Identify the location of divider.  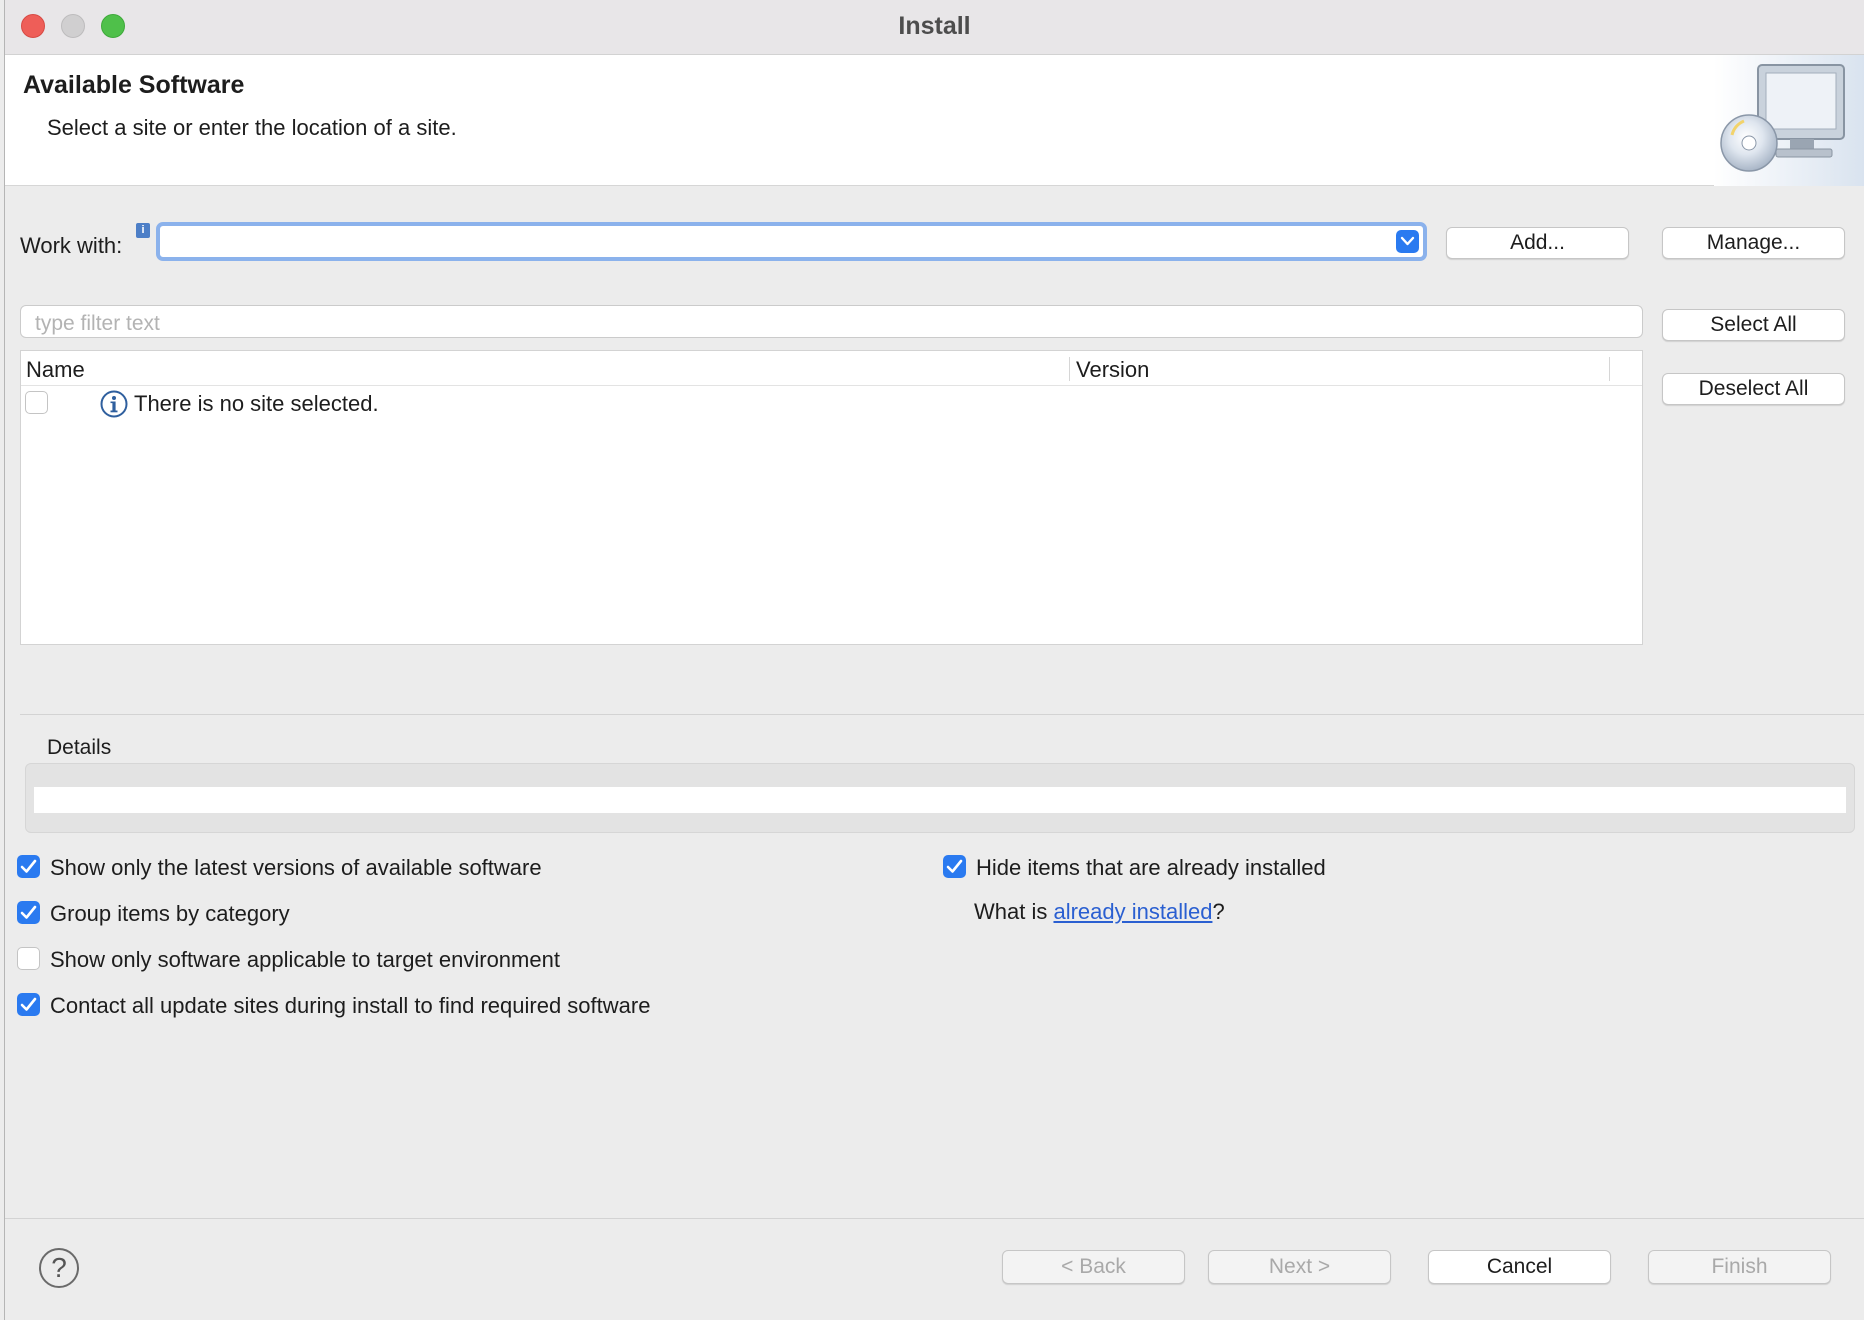
(942, 714).